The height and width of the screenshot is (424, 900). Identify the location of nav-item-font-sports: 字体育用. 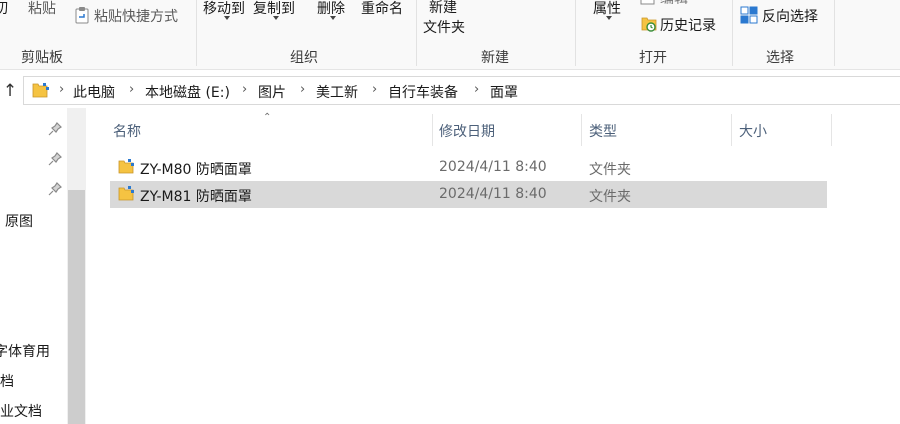
(32, 351).